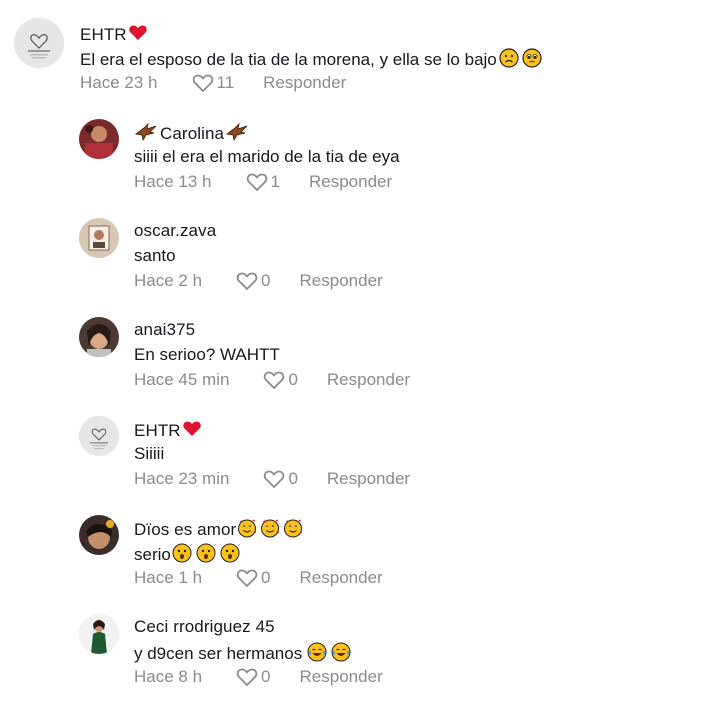 The width and height of the screenshot is (720, 712). I want to click on like-count: 11, so click(225, 82).